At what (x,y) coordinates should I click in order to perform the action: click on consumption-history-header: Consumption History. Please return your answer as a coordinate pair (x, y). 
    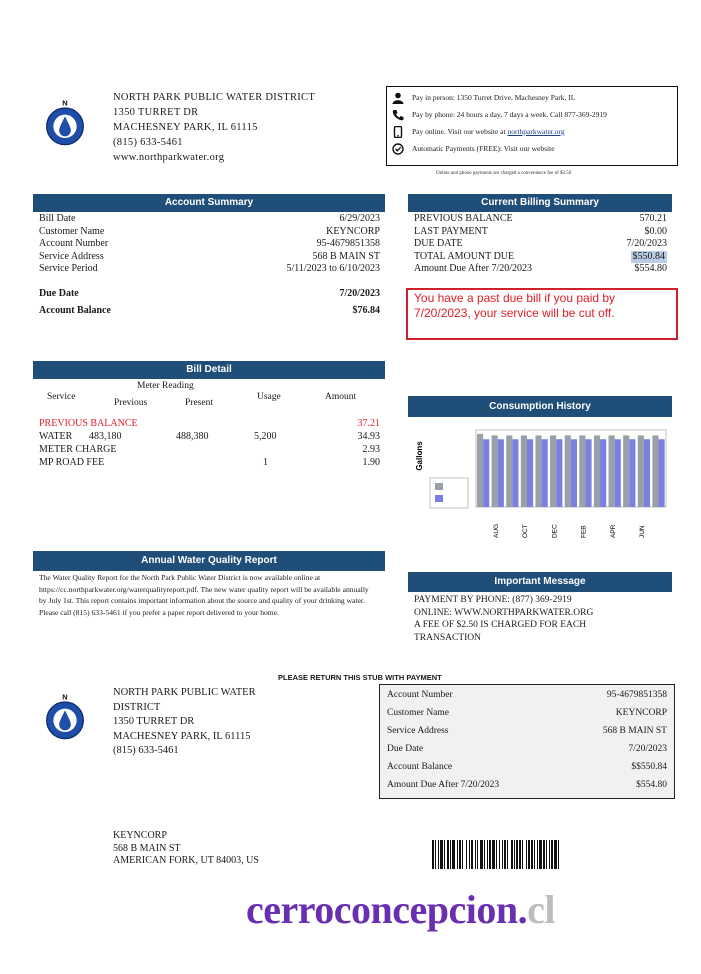
    Looking at the image, I should click on (540, 406).